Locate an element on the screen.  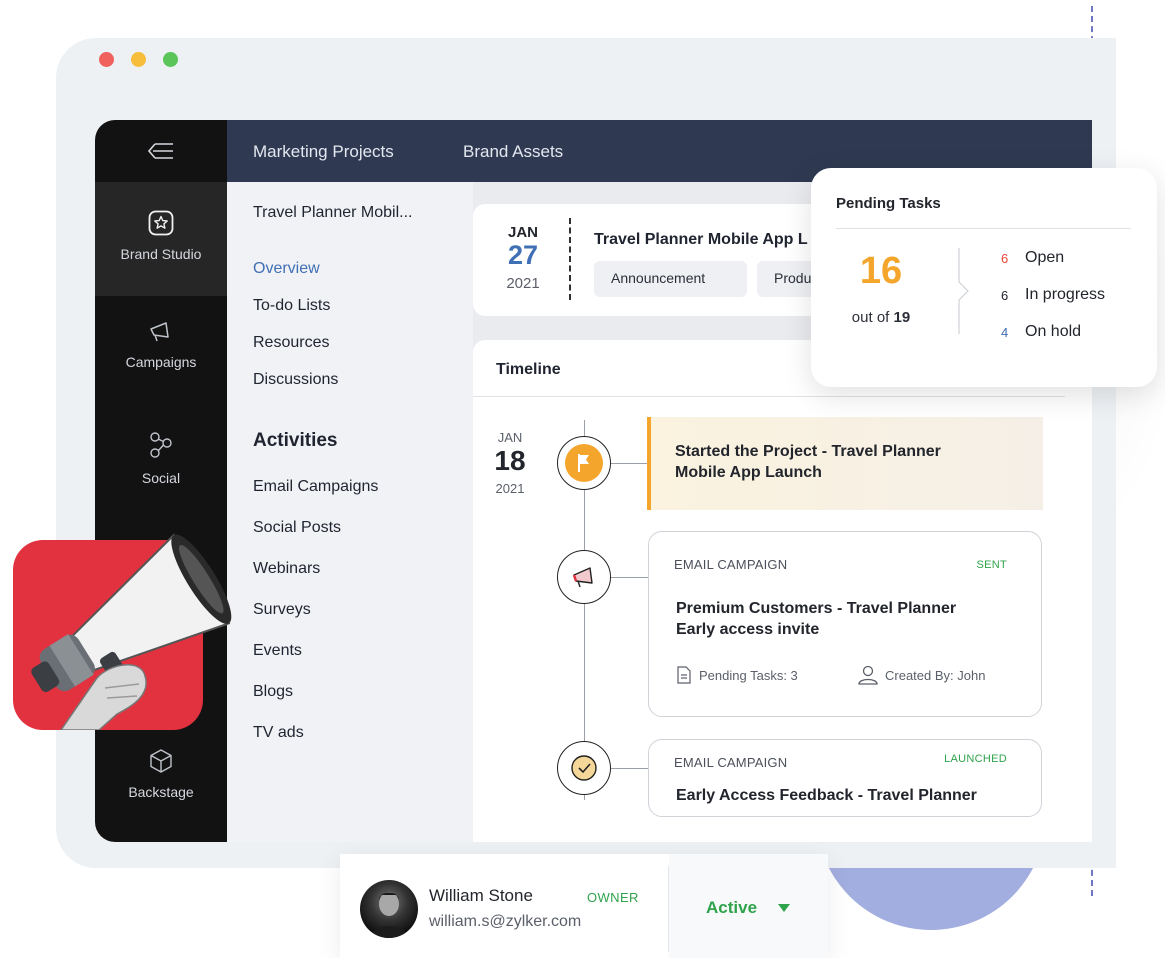
window-minimize-dot is located at coordinates (138, 59).